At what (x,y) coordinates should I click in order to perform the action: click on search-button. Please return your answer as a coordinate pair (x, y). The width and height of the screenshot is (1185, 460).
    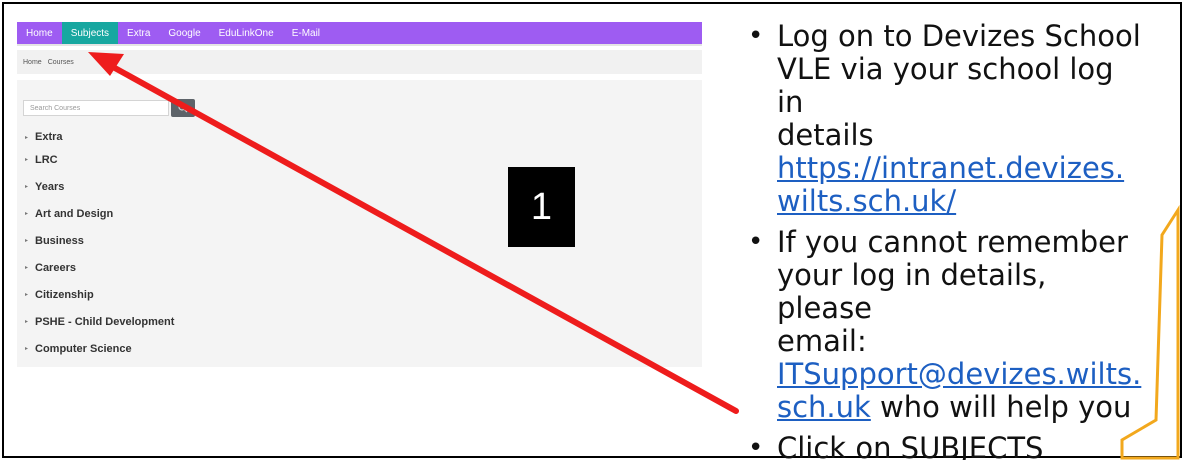
    Looking at the image, I should click on (183, 108).